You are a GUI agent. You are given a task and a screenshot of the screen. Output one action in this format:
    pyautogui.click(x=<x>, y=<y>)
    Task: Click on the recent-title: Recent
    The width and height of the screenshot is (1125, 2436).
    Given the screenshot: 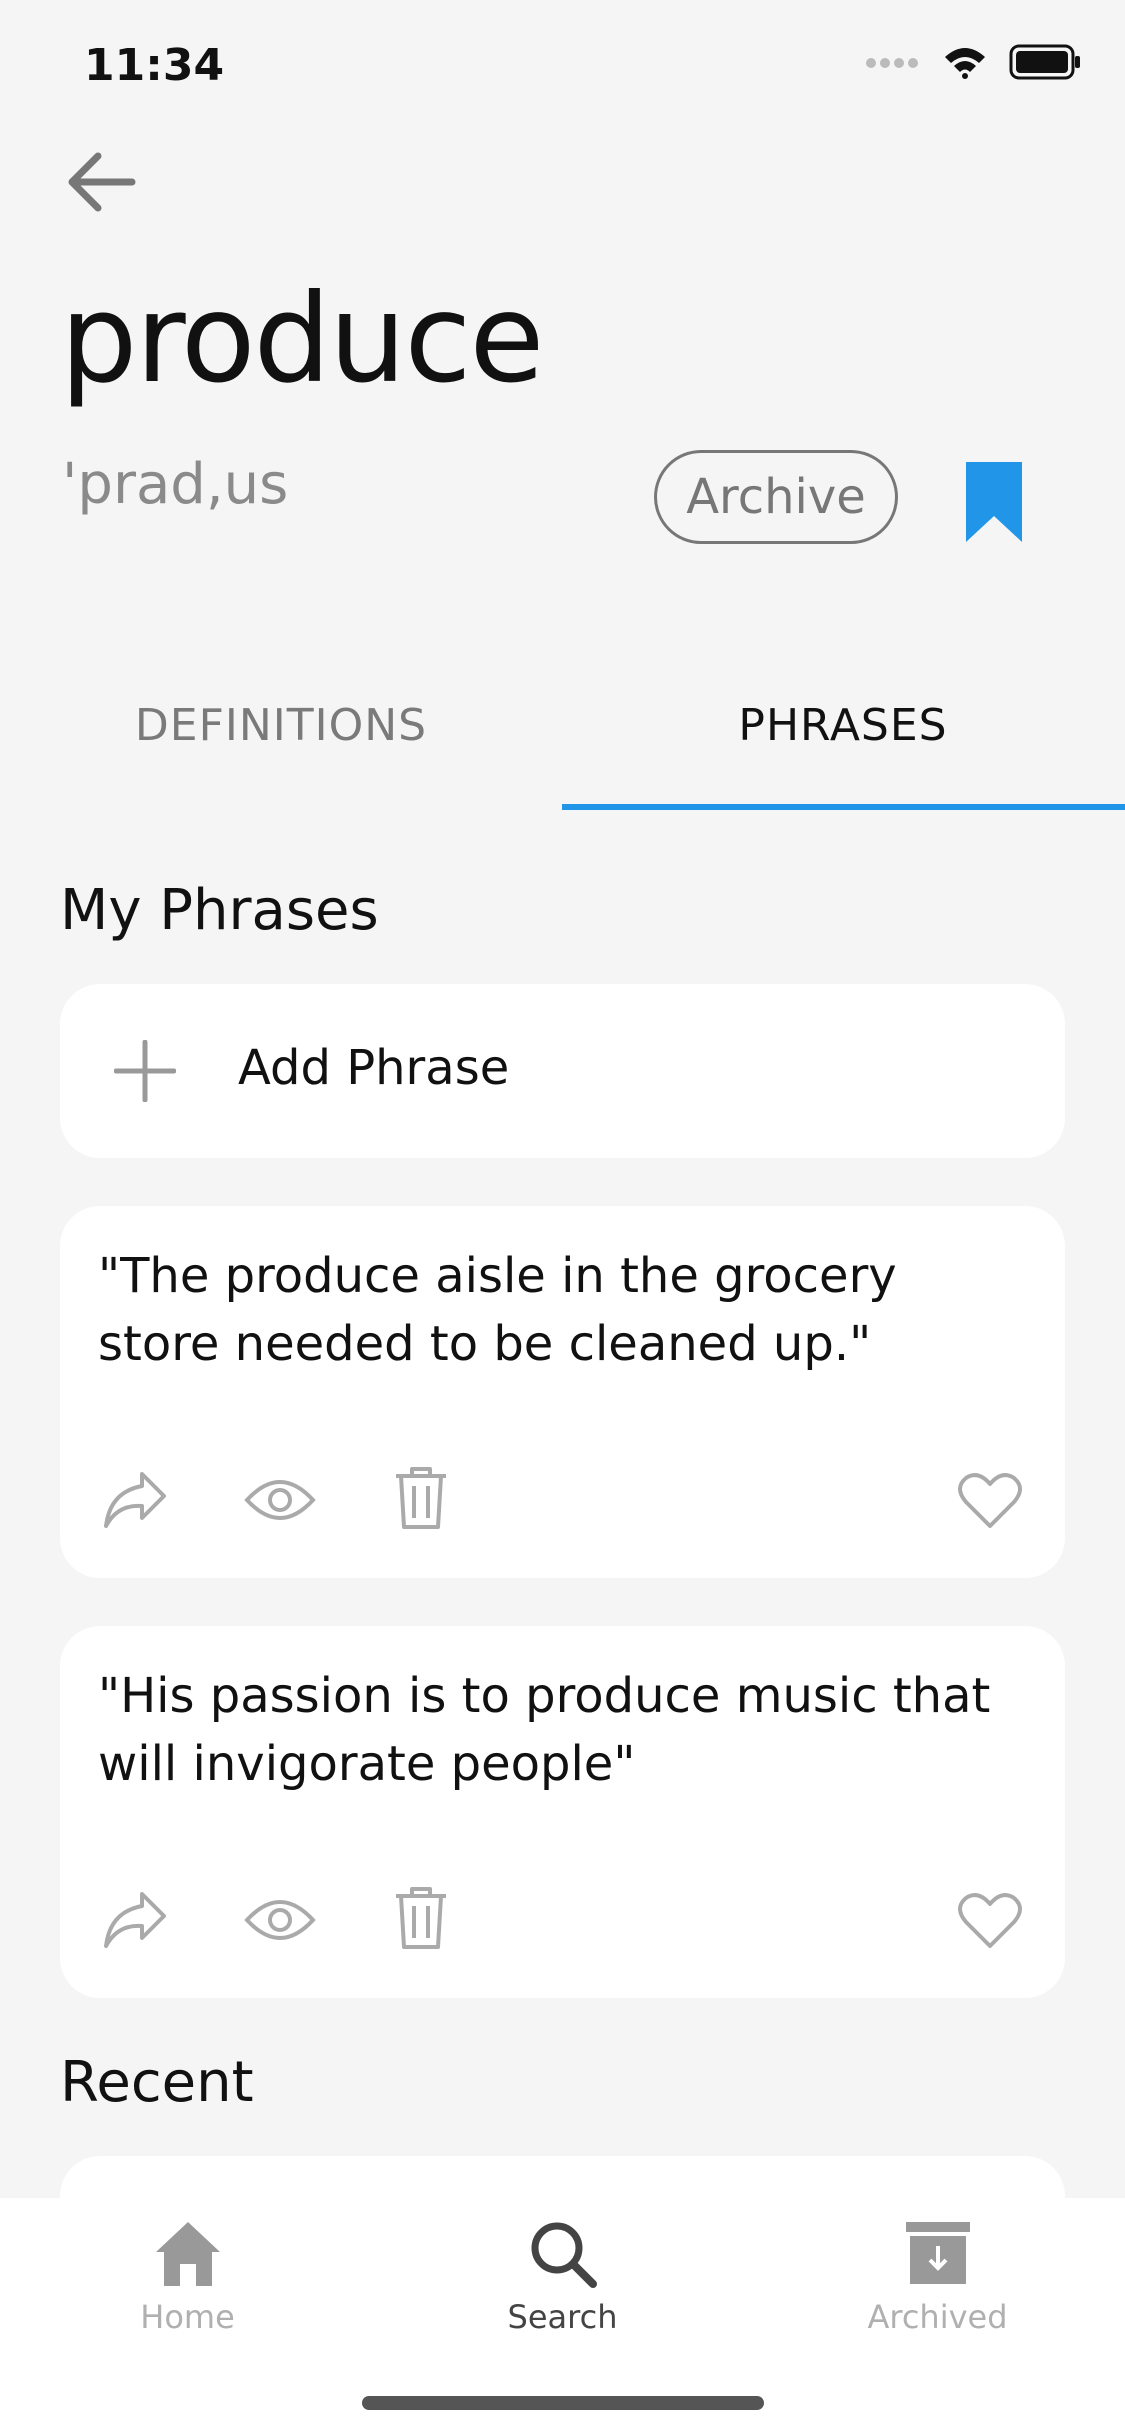 What is the action you would take?
    pyautogui.click(x=157, y=2082)
    